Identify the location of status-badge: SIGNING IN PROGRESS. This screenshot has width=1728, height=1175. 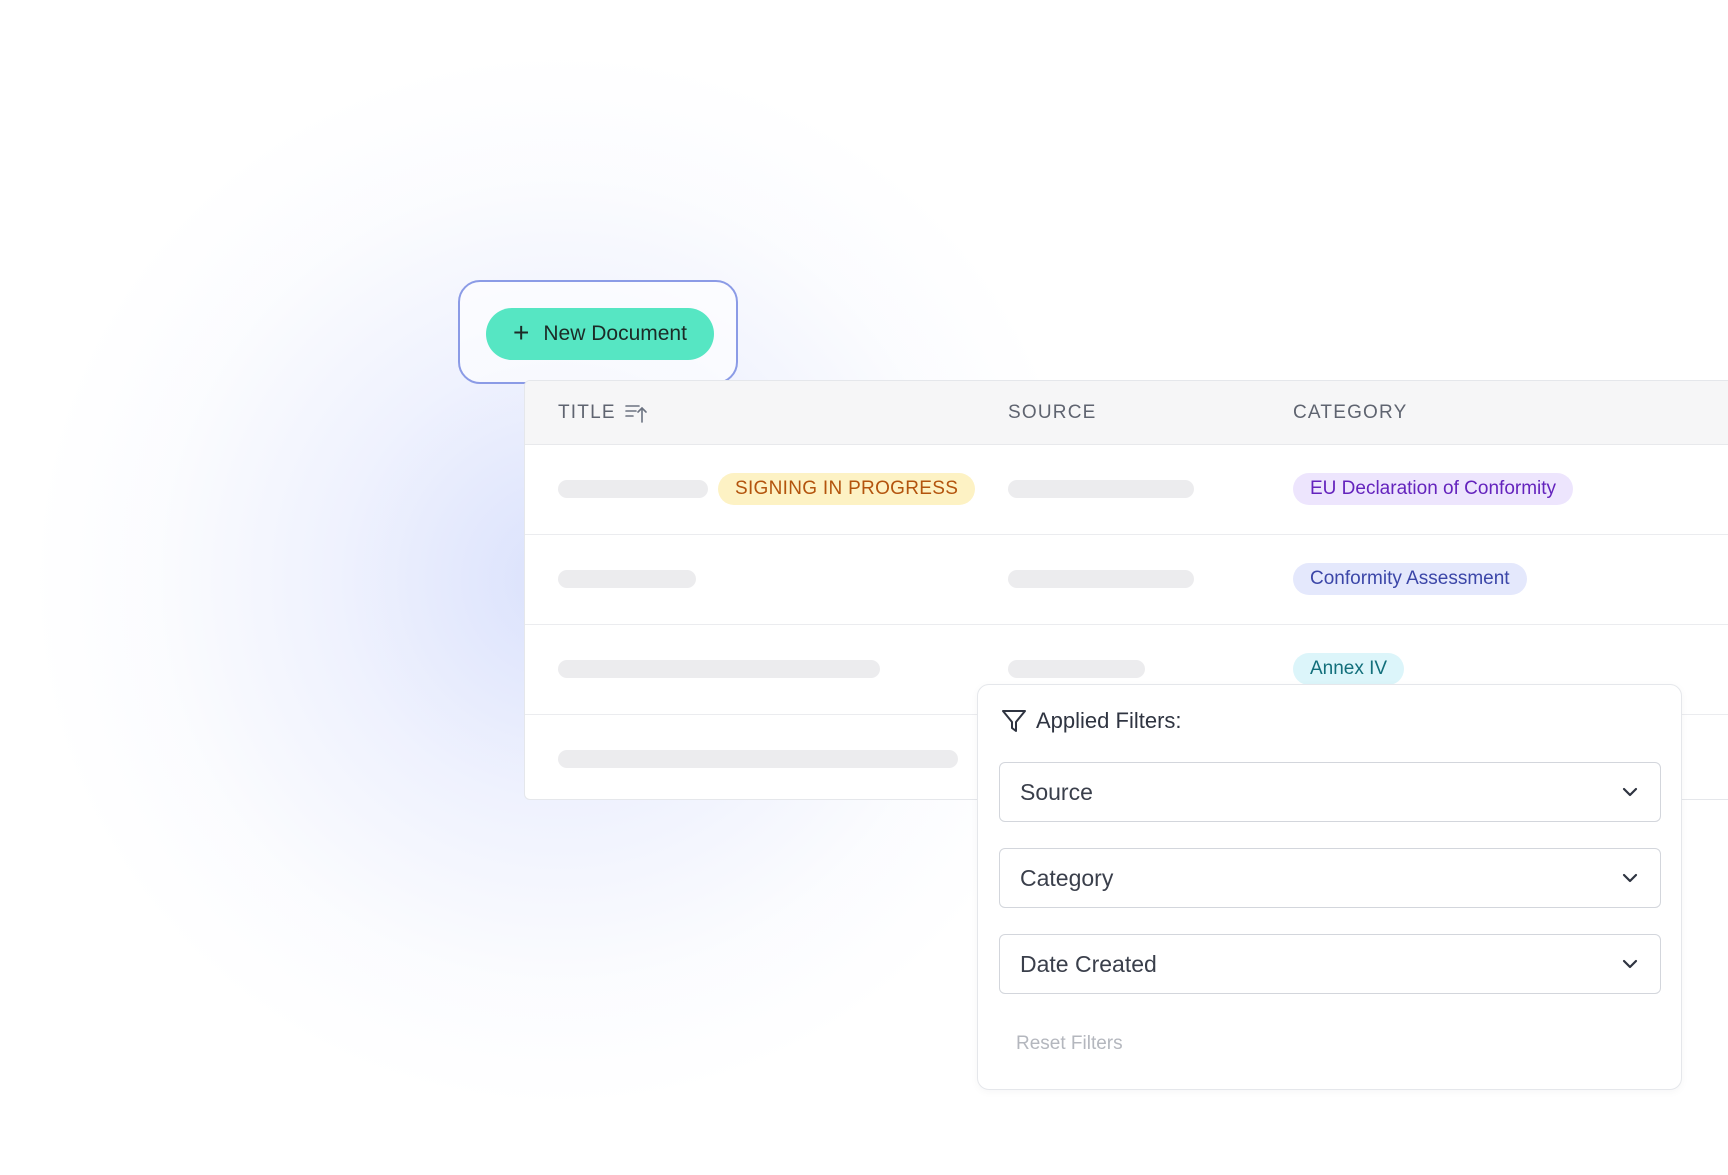
(847, 489).